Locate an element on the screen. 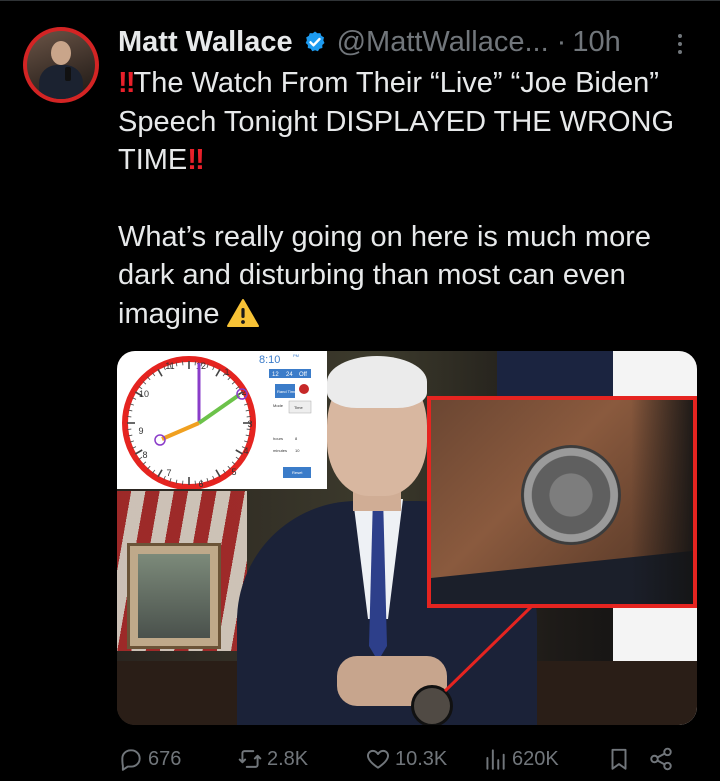 The image size is (720, 781). views-button: 620K is located at coordinates (520, 759).